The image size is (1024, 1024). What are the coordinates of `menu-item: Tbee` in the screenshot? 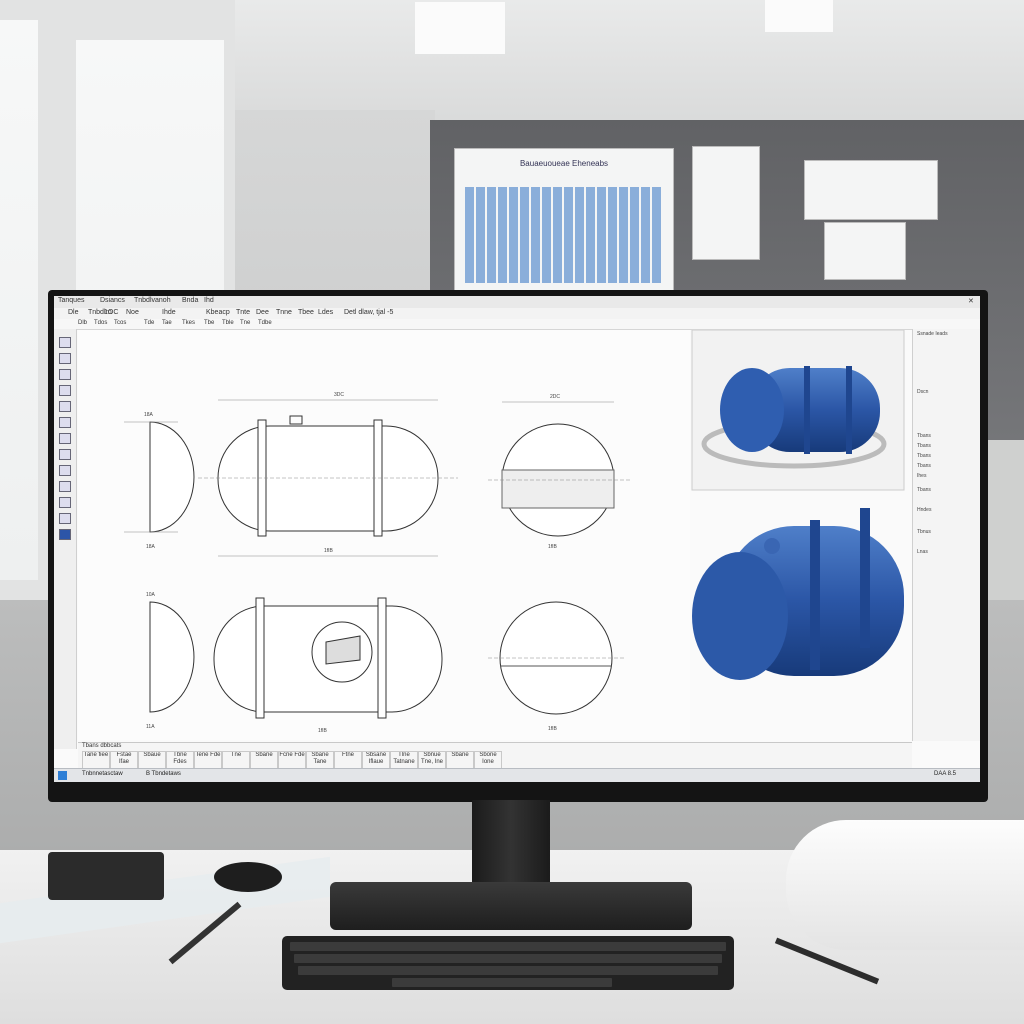 It's located at (306, 312).